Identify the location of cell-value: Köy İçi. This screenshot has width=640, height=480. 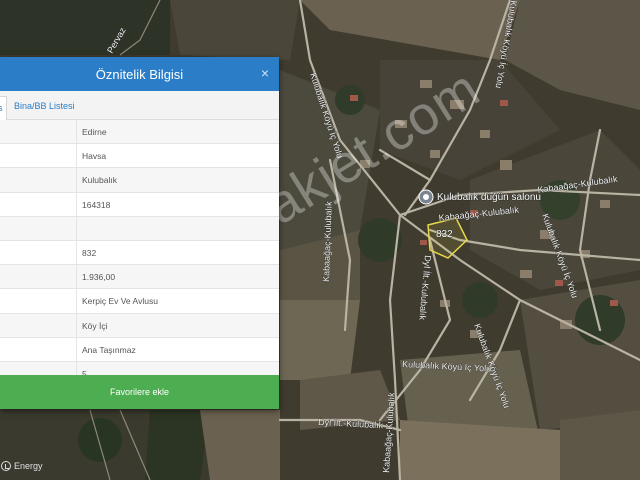
(95, 325).